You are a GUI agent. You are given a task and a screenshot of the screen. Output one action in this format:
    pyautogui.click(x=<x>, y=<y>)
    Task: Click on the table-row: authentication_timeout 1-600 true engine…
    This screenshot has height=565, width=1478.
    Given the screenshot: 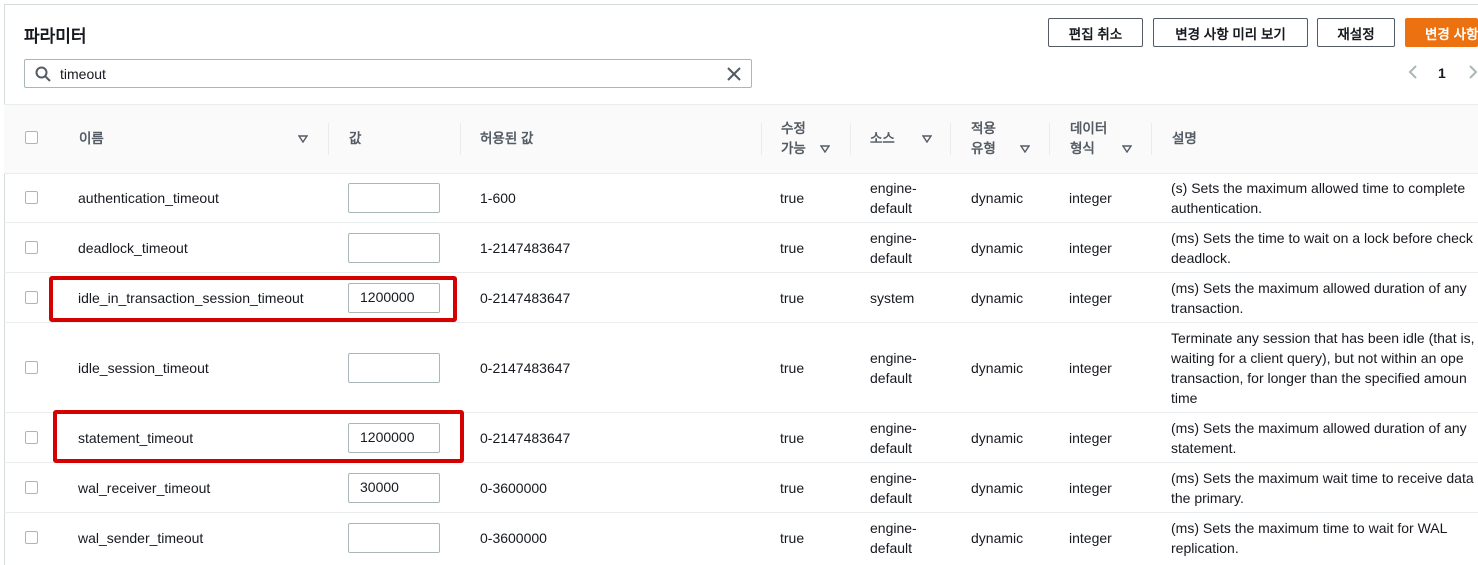 What is the action you would take?
    pyautogui.click(x=741, y=198)
    